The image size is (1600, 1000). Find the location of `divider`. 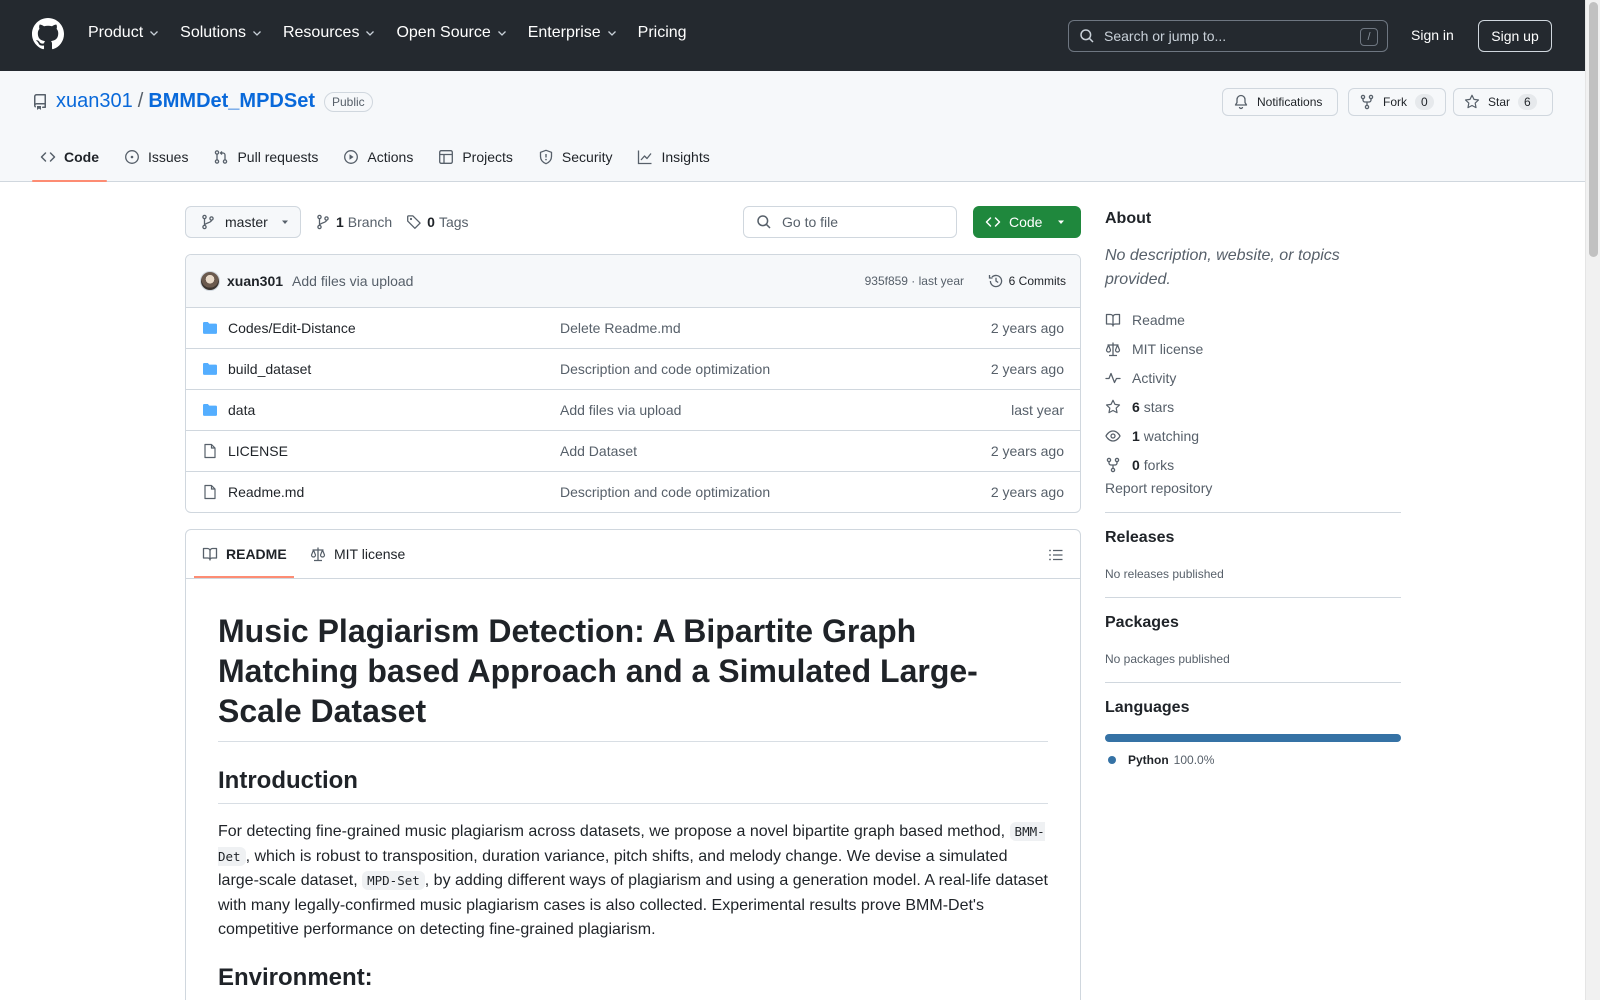

divider is located at coordinates (1253, 682).